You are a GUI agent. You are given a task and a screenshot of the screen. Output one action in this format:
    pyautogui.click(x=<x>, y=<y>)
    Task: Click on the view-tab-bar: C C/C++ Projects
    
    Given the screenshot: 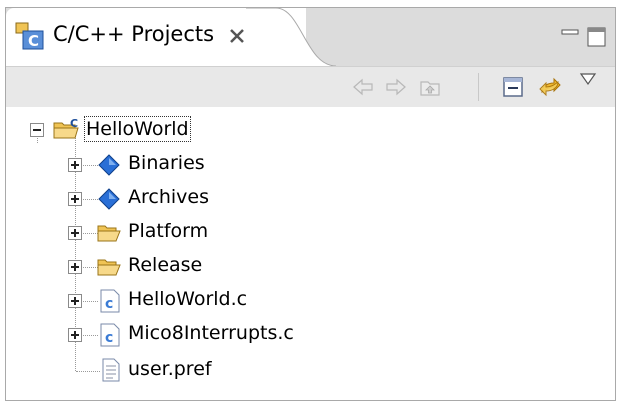 What is the action you would take?
    pyautogui.click(x=310, y=37)
    